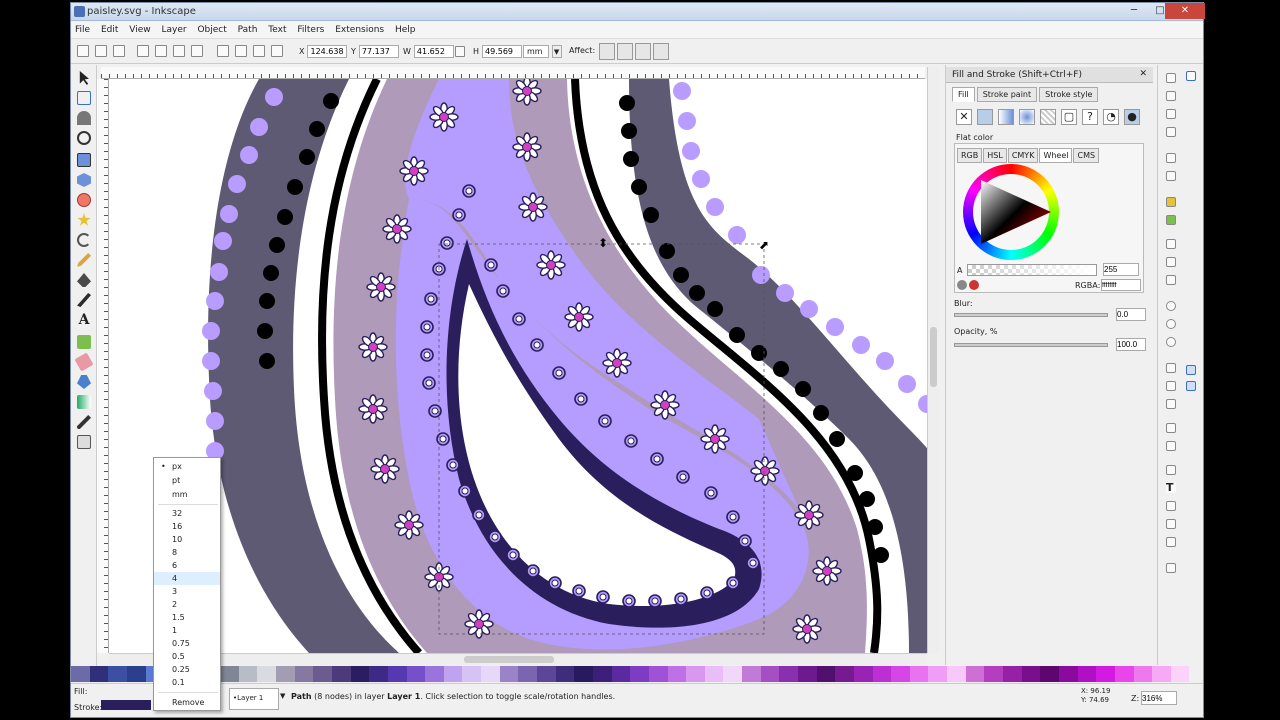 The width and height of the screenshot is (1280, 720). What do you see at coordinates (84, 118) in the screenshot?
I see `tweak-tool-icon` at bounding box center [84, 118].